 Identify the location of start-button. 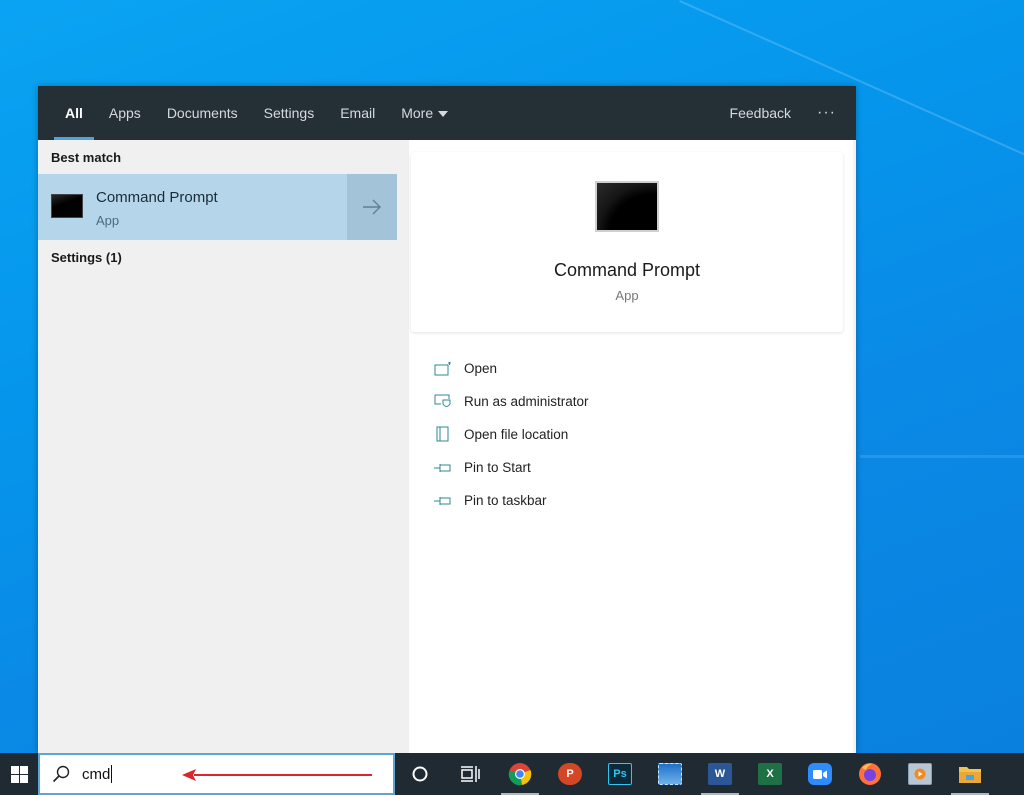
(19, 774).